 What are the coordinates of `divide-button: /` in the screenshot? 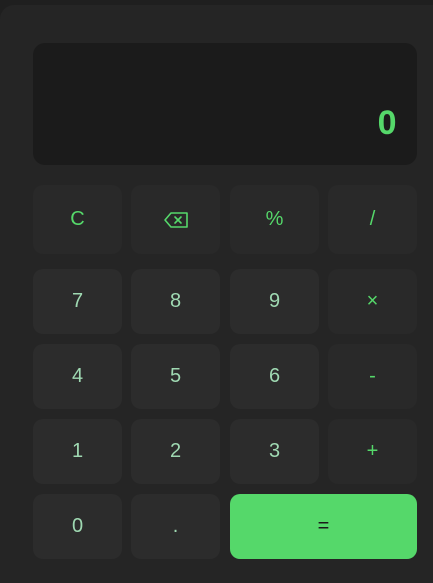 It's located at (372, 219).